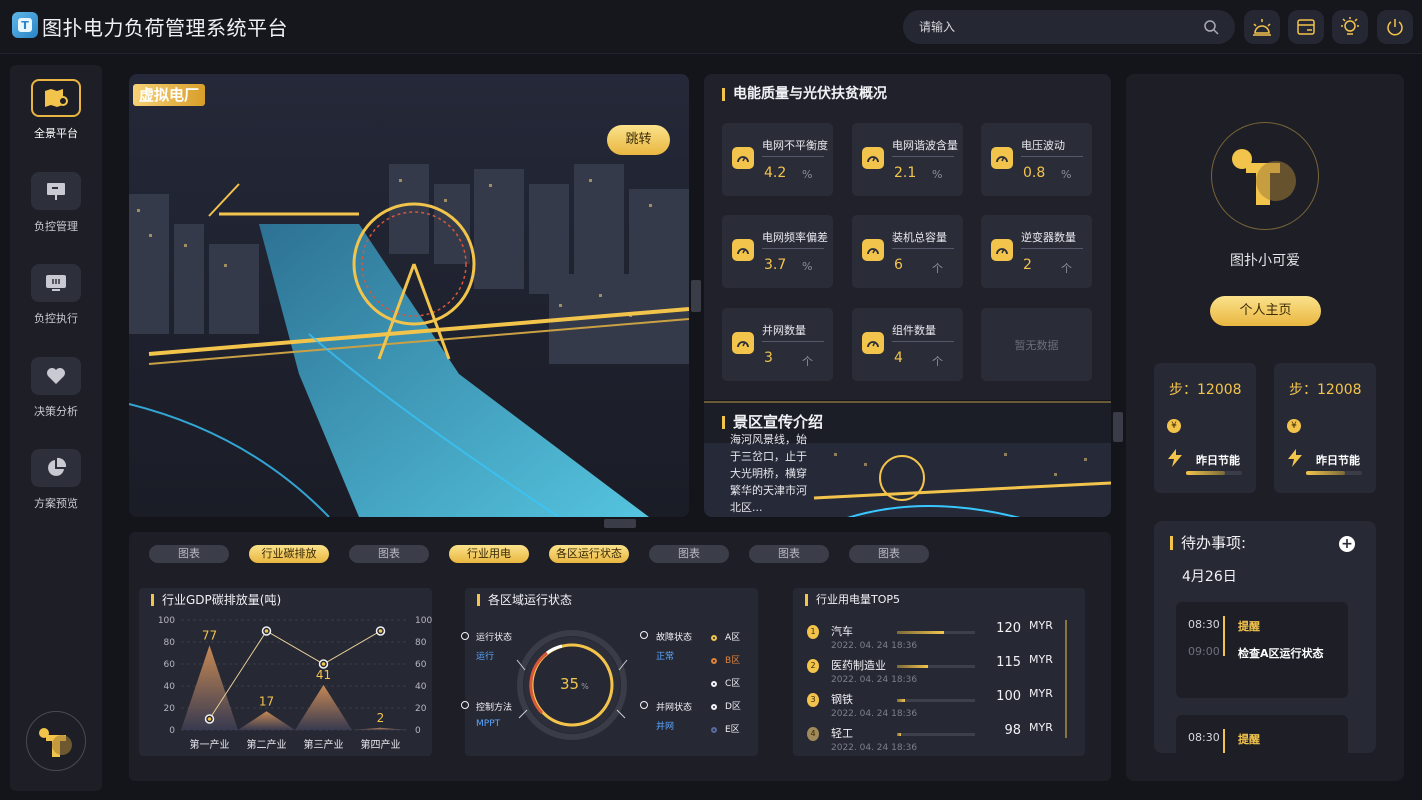 The image size is (1422, 800). What do you see at coordinates (1262, 27) in the screenshot?
I see `weather-button` at bounding box center [1262, 27].